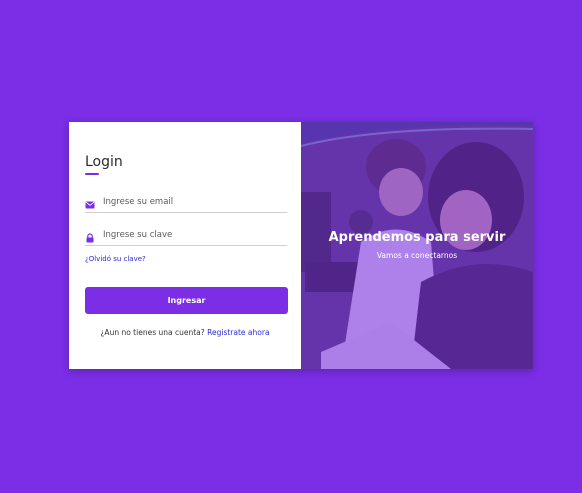 The image size is (582, 493). I want to click on password-field, so click(186, 235).